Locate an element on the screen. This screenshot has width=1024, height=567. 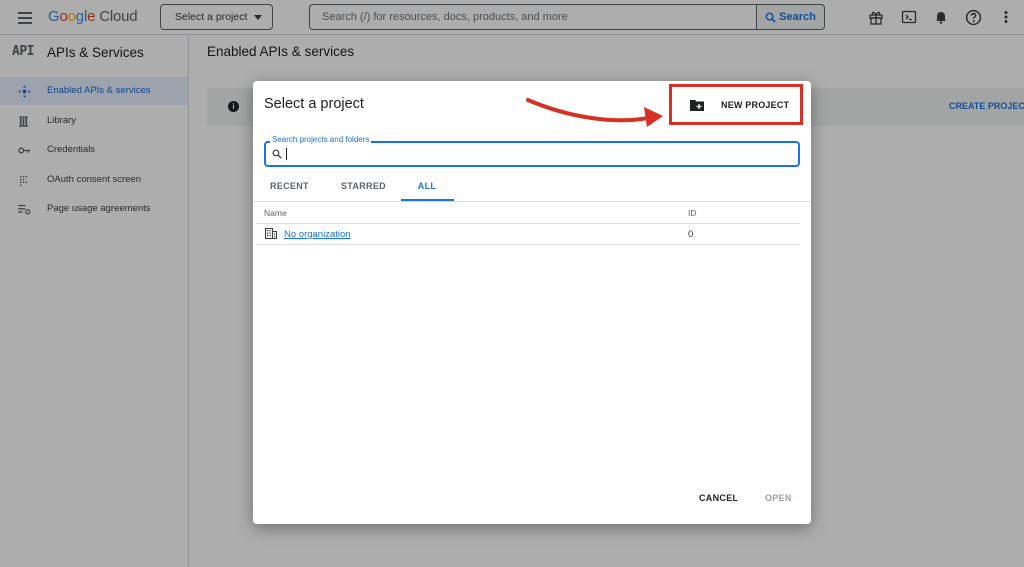
project-search-label: Search projects and folders is located at coordinates (321, 139).